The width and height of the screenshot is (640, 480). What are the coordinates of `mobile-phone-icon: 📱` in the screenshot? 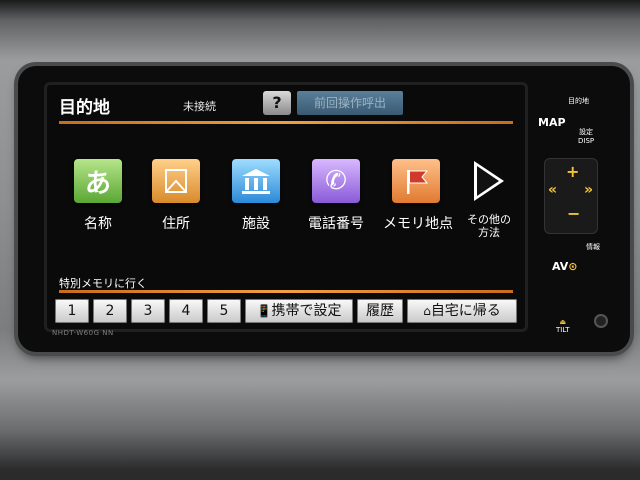 It's located at (264, 311).